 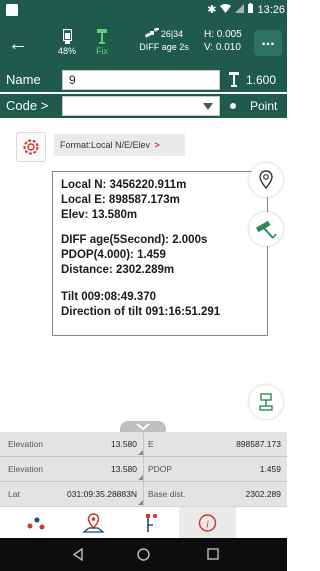 What do you see at coordinates (226, 9) in the screenshot?
I see `wifi-icon` at bounding box center [226, 9].